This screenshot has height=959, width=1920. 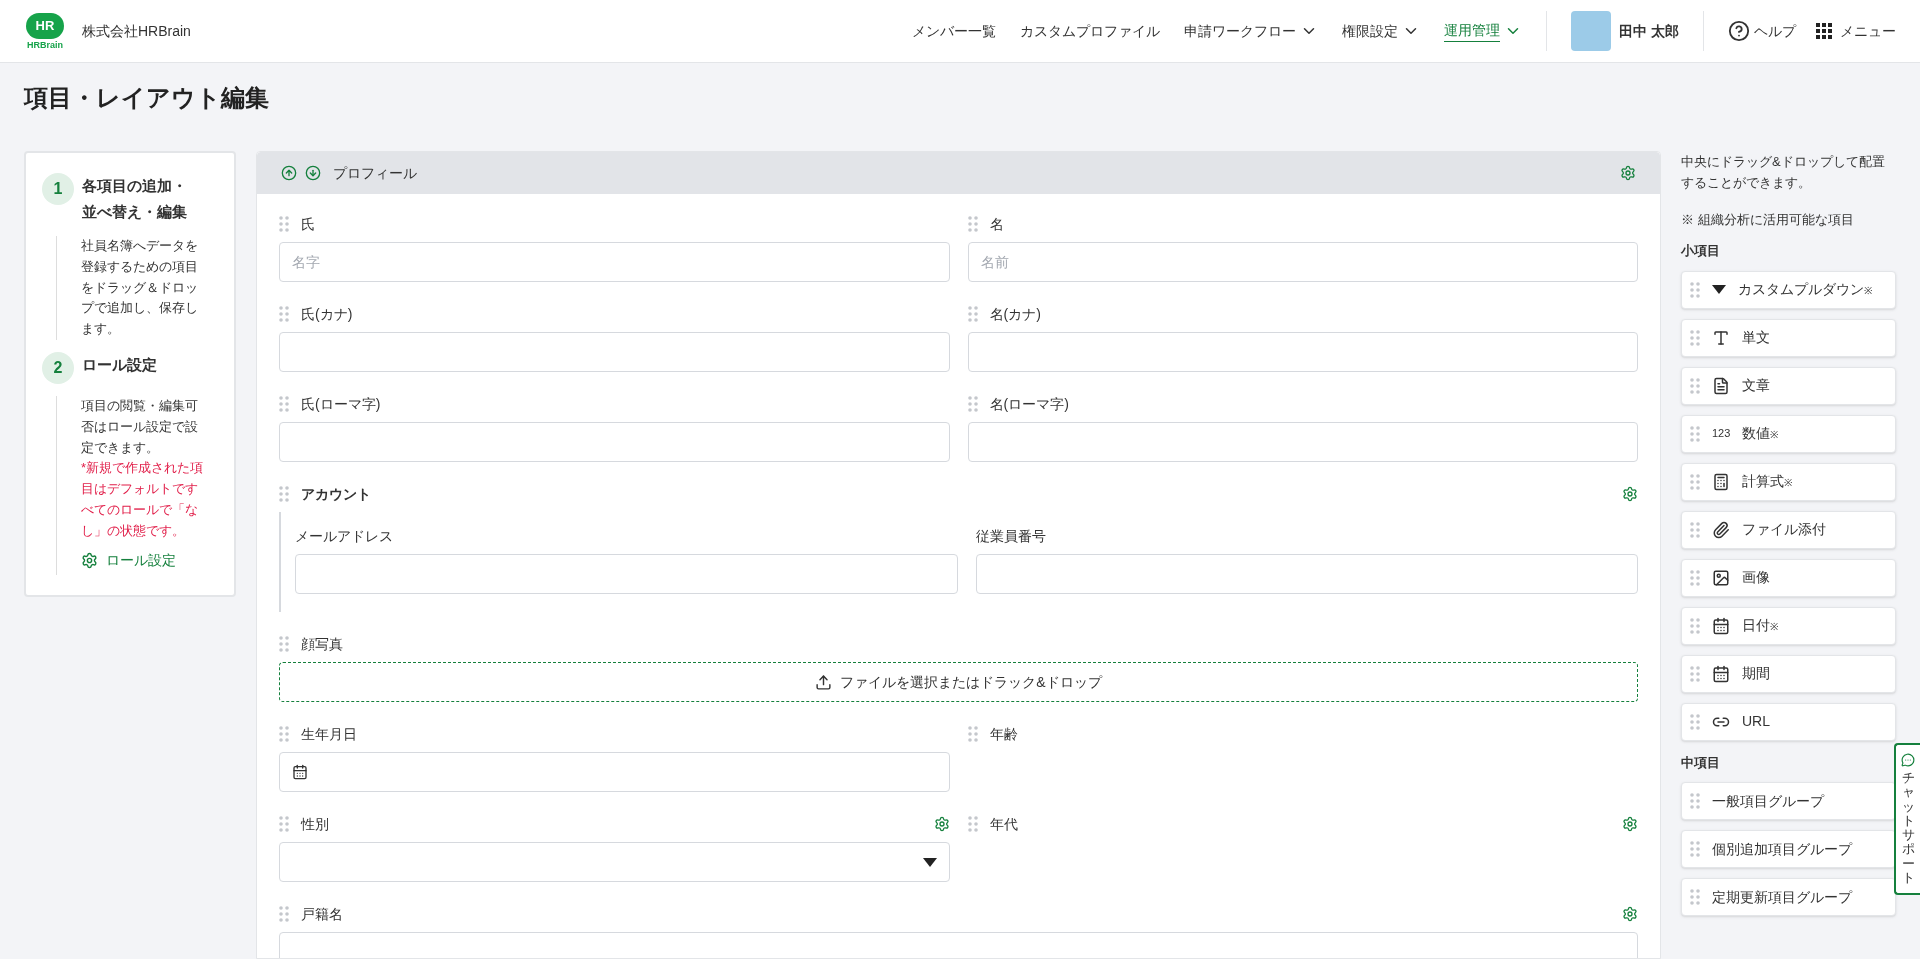 I want to click on palette-item-label: 数値※, so click(x=1760, y=434).